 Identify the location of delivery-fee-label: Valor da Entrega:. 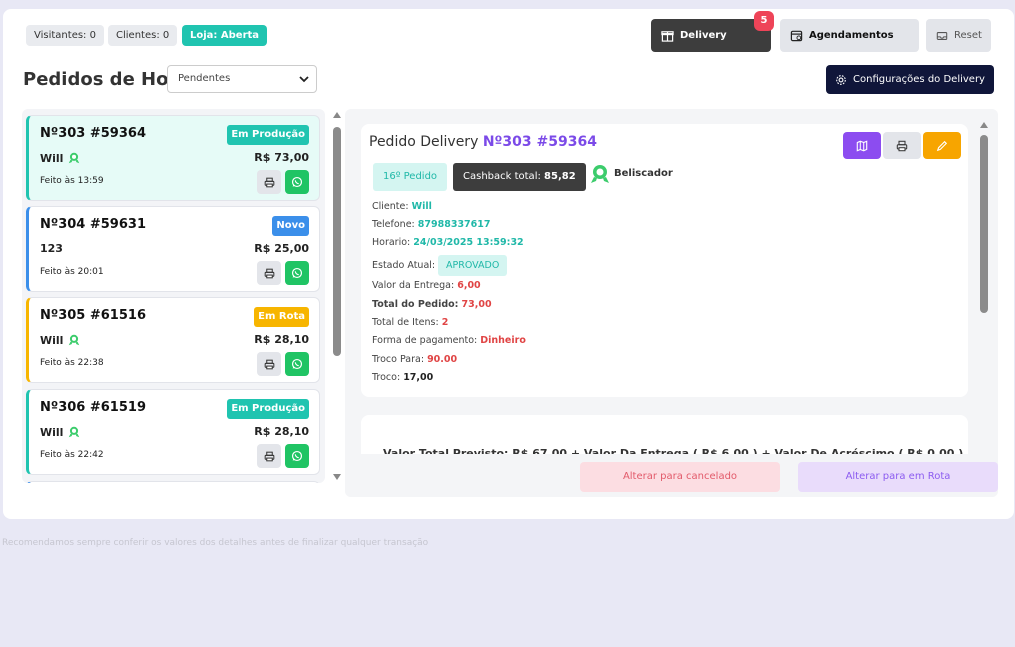
(413, 285).